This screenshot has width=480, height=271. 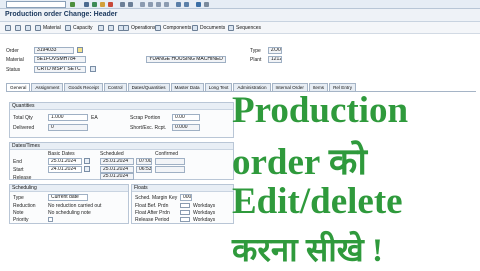 What do you see at coordinates (65, 169) in the screenshot?
I see `start-basic-date-field: 24.01.2024` at bounding box center [65, 169].